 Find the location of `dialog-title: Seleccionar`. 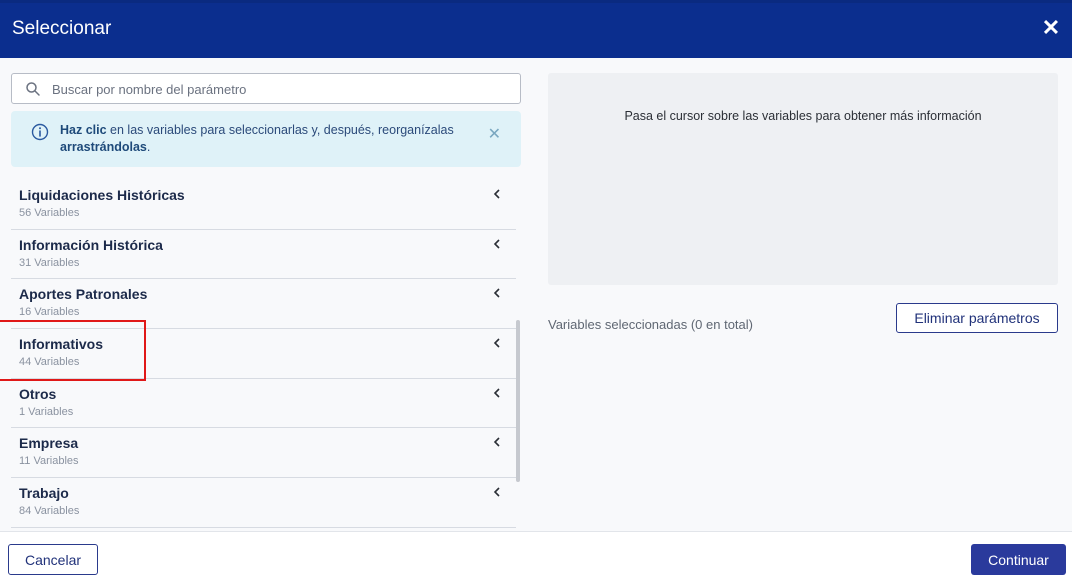

dialog-title: Seleccionar is located at coordinates (62, 28).